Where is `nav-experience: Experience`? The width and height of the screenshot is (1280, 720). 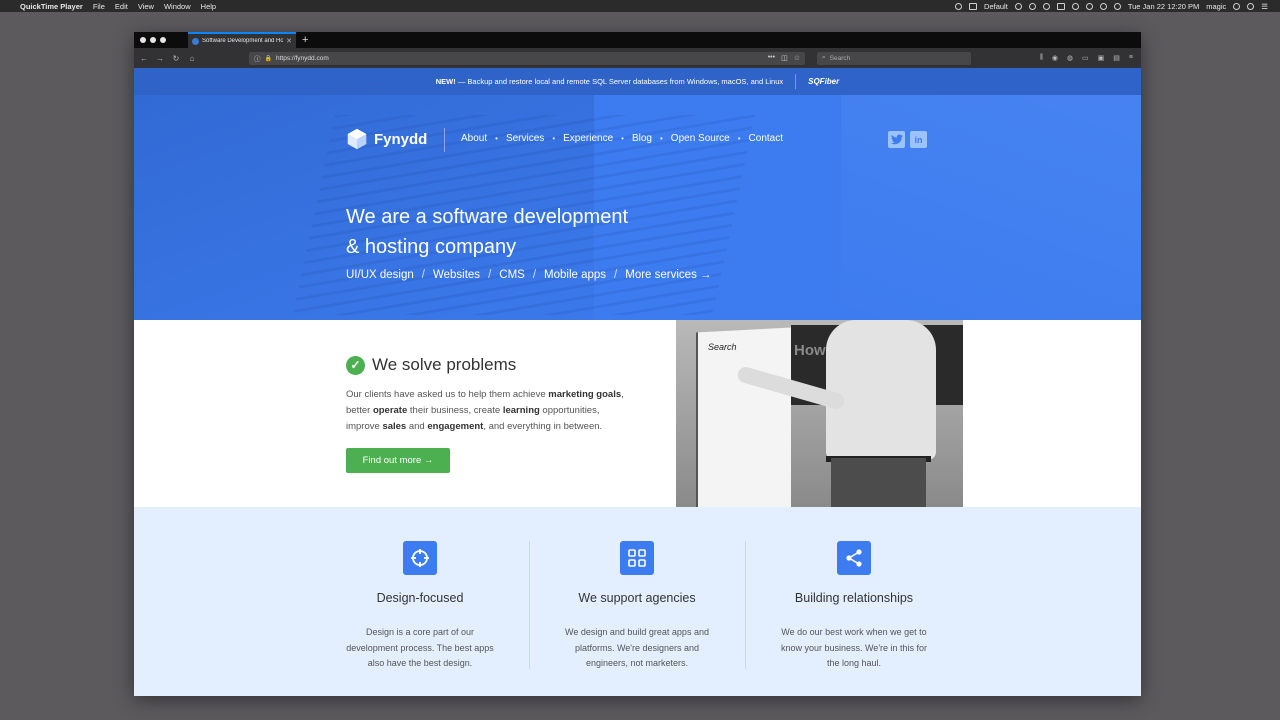
nav-experience: Experience is located at coordinates (588, 138).